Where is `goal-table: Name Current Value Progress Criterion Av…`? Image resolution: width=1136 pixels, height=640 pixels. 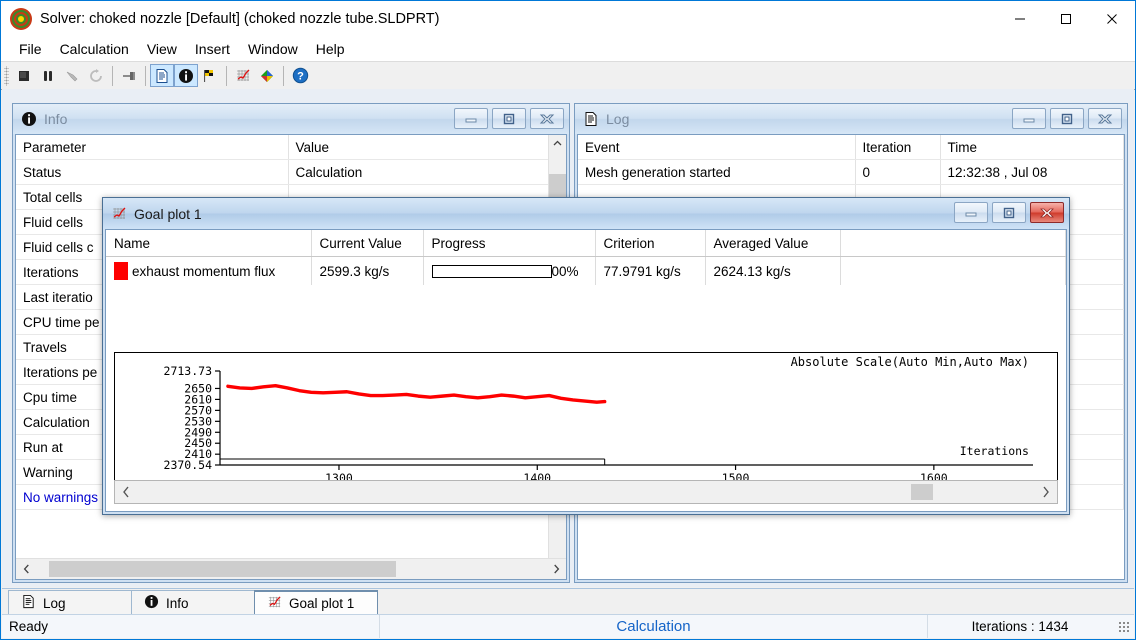
goal-table: Name Current Value Progress Criterion Av… is located at coordinates (586, 257).